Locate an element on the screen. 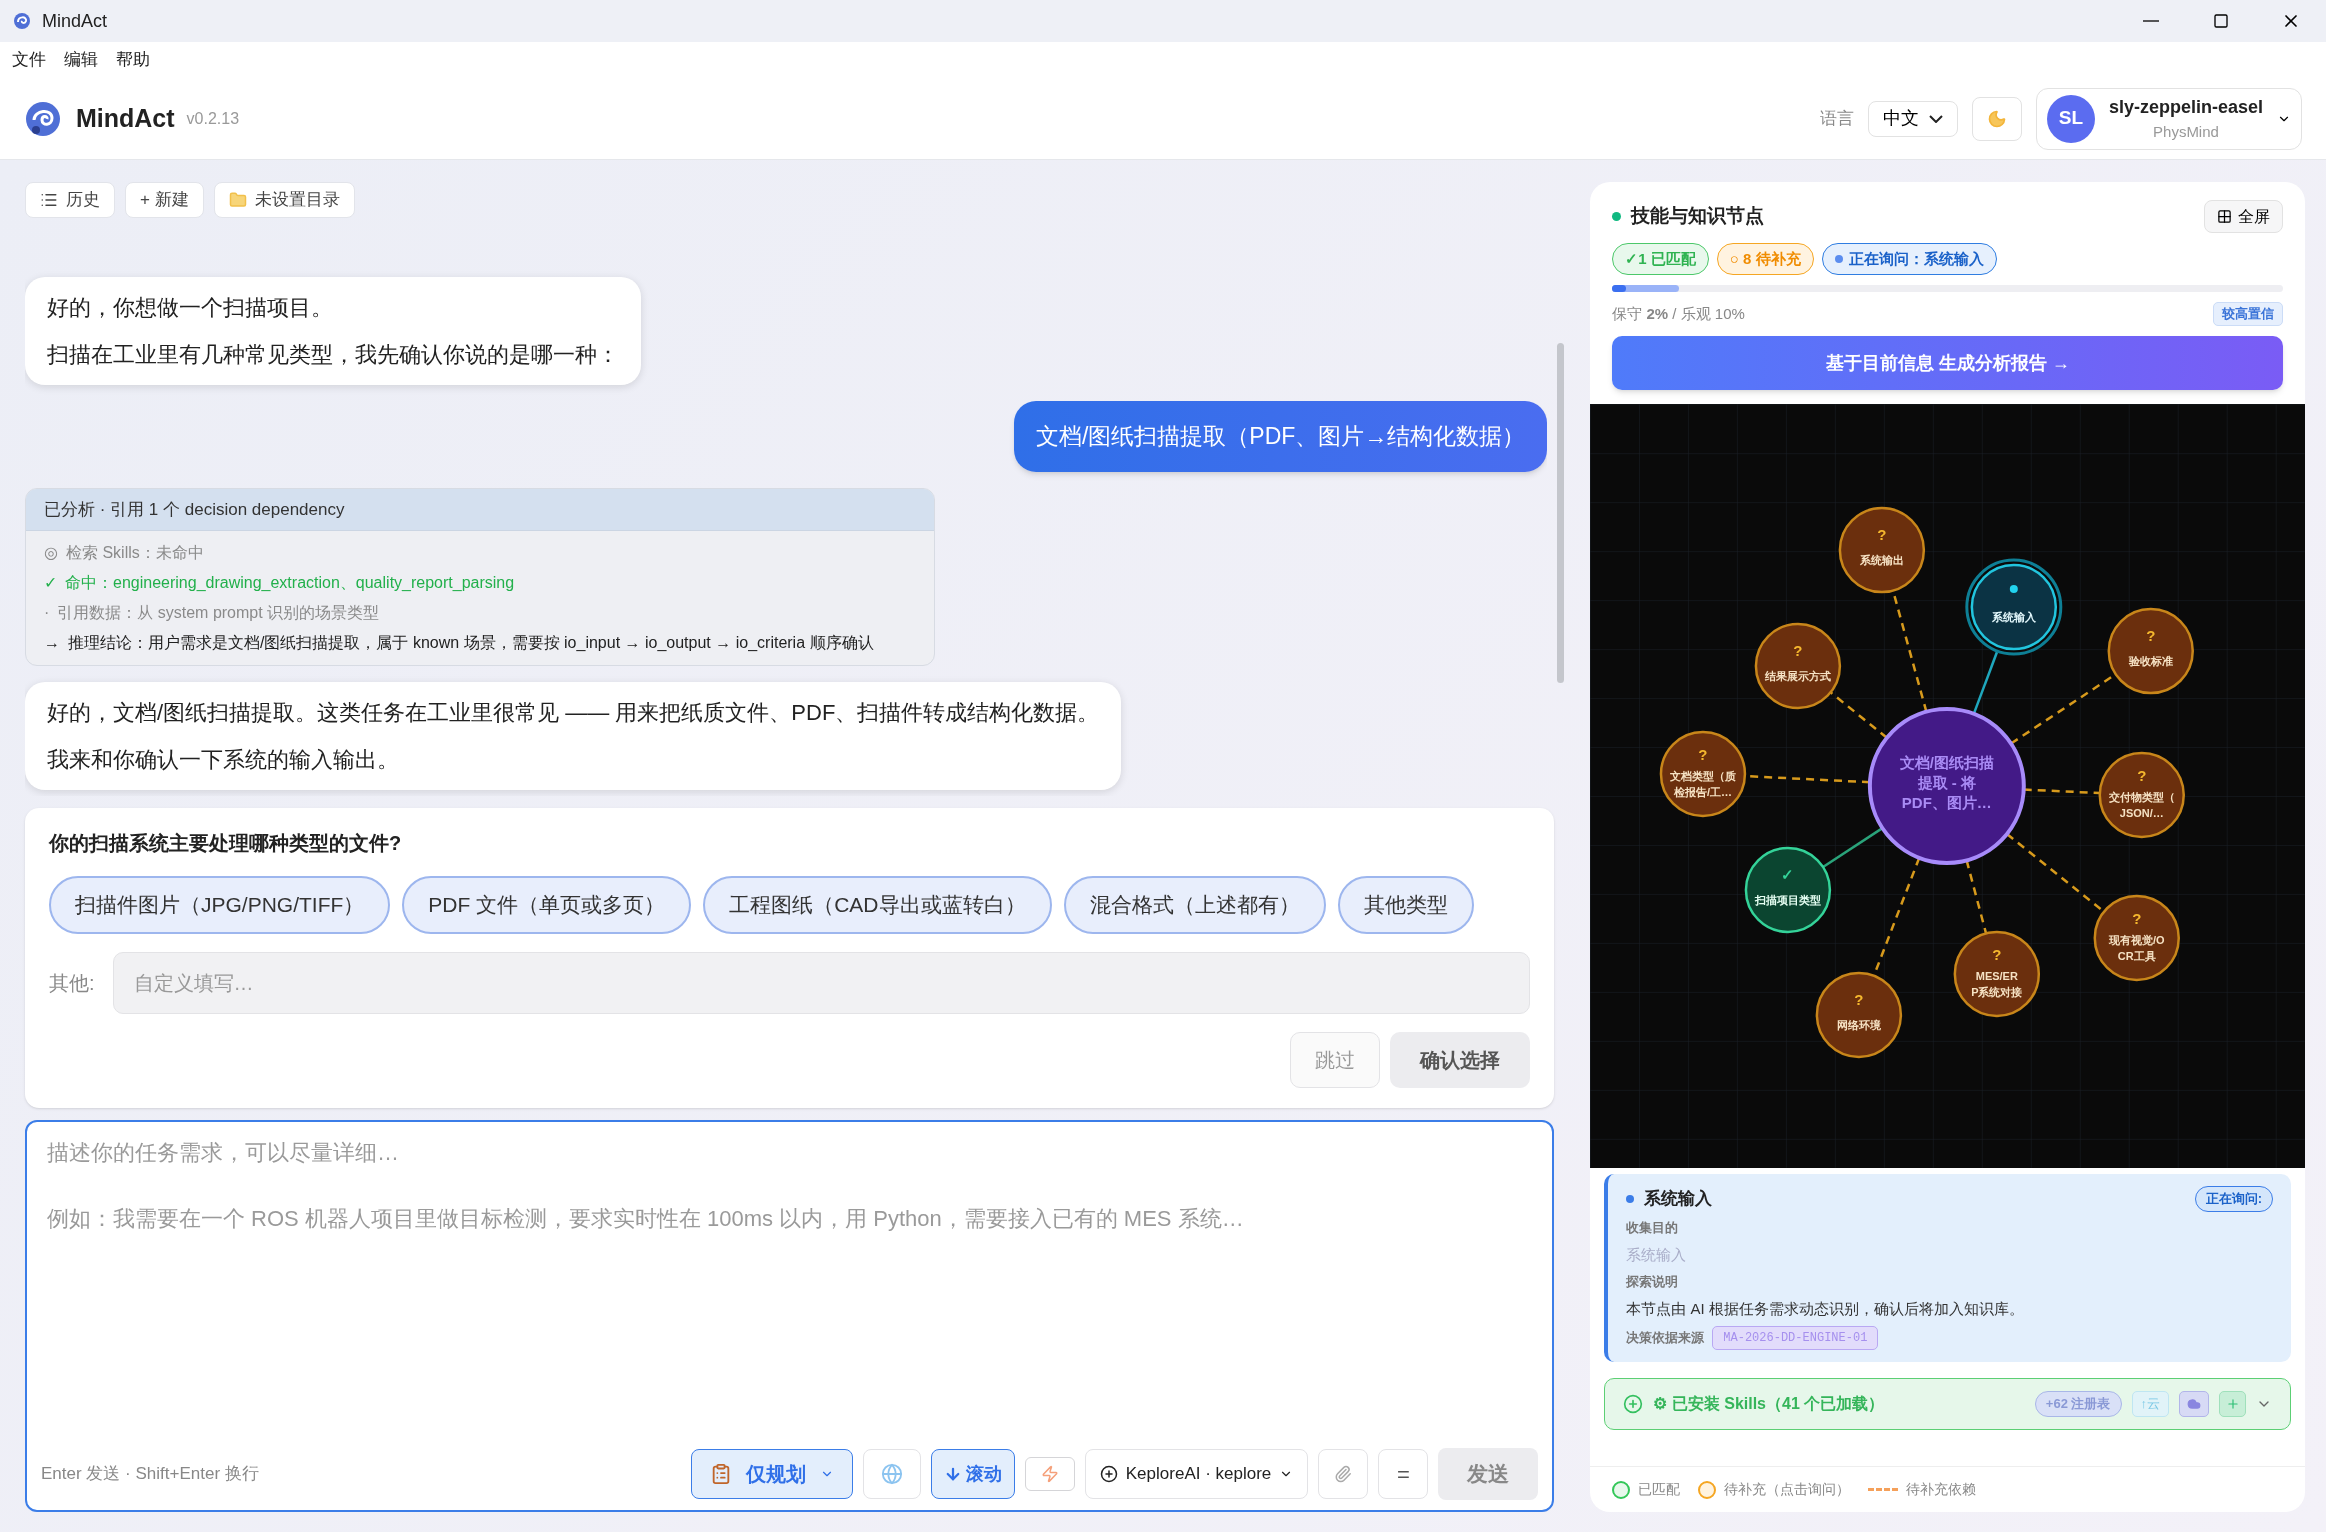 This screenshot has width=2326, height=1532. menu-item: 文件 is located at coordinates (29, 60).